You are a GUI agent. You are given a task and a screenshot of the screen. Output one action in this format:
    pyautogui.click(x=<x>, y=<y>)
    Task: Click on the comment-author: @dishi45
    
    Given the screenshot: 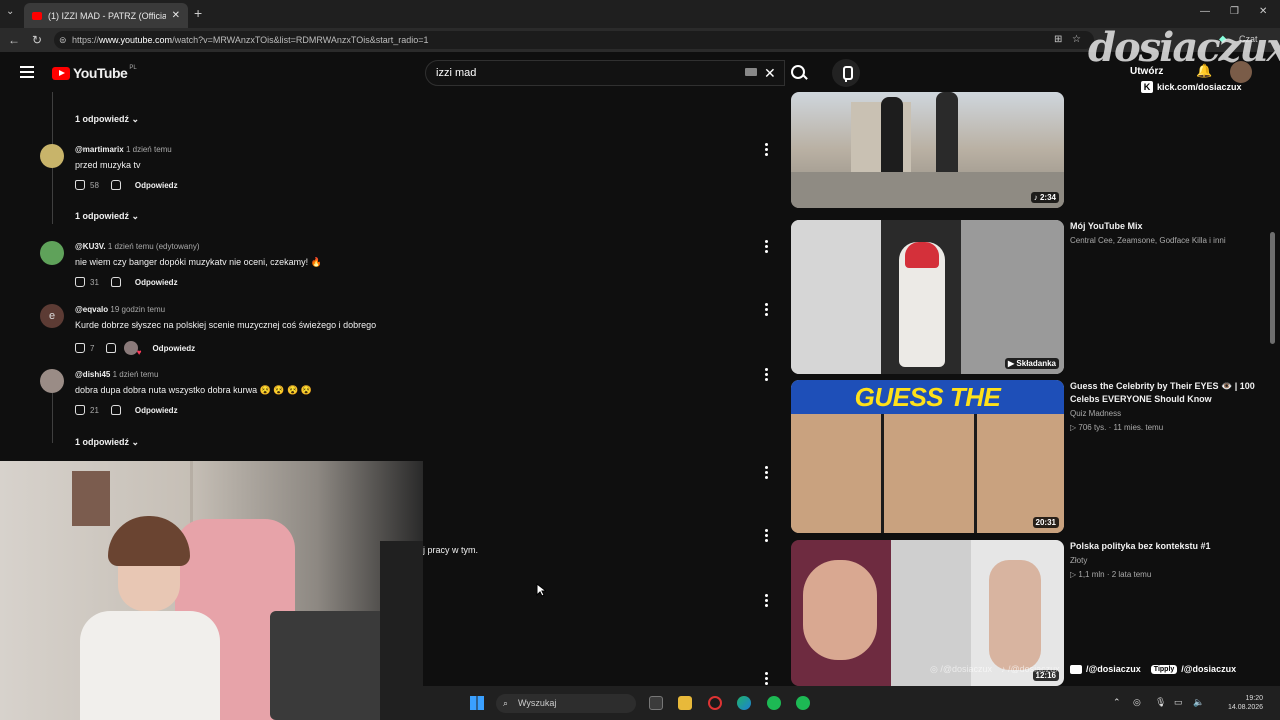 What is the action you would take?
    pyautogui.click(x=92, y=374)
    